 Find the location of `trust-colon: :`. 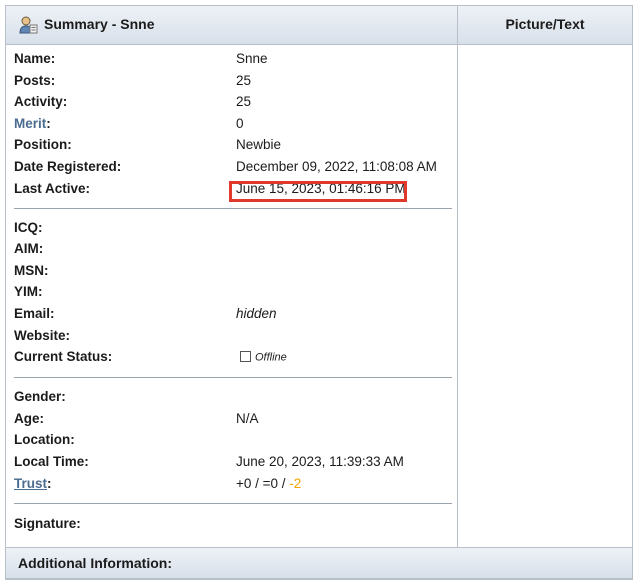

trust-colon: : is located at coordinates (49, 483).